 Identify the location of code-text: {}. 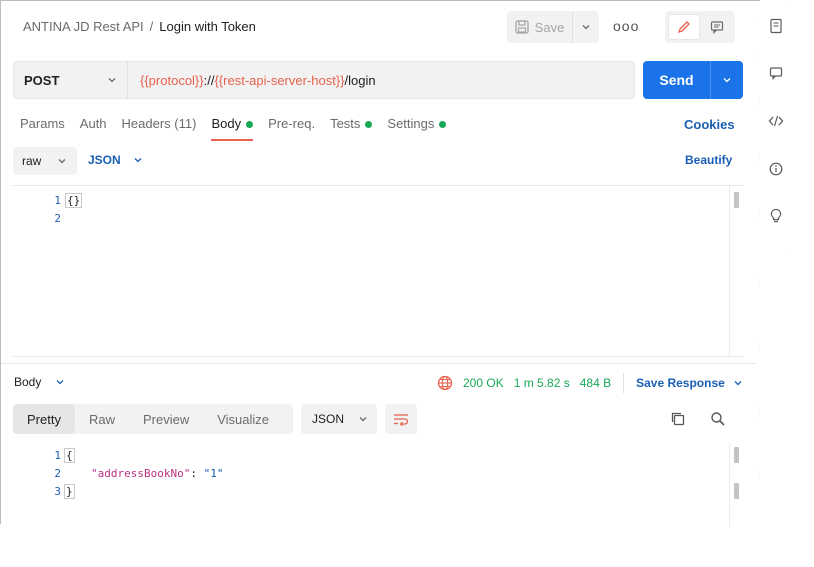
(74, 200).